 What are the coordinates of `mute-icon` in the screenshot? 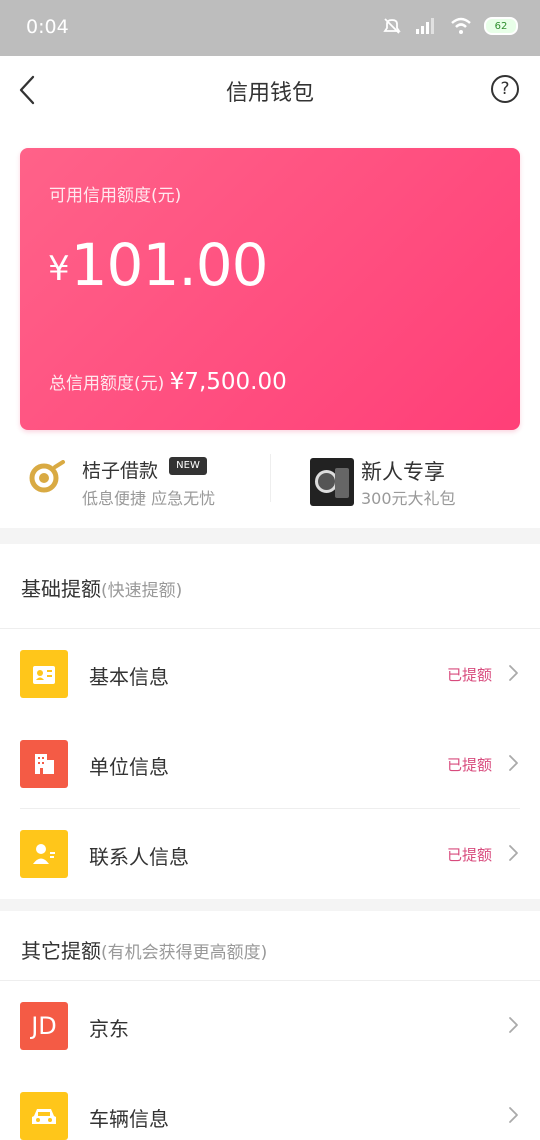 It's located at (392, 26).